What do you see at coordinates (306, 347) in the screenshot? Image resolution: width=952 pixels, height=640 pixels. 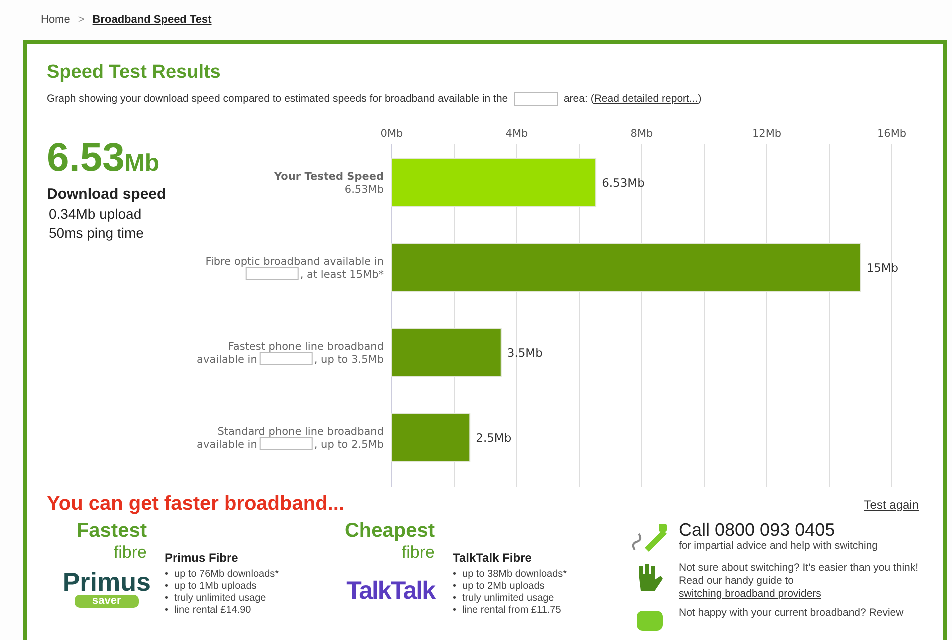 I see `category-label: Fastest phone line broadband` at bounding box center [306, 347].